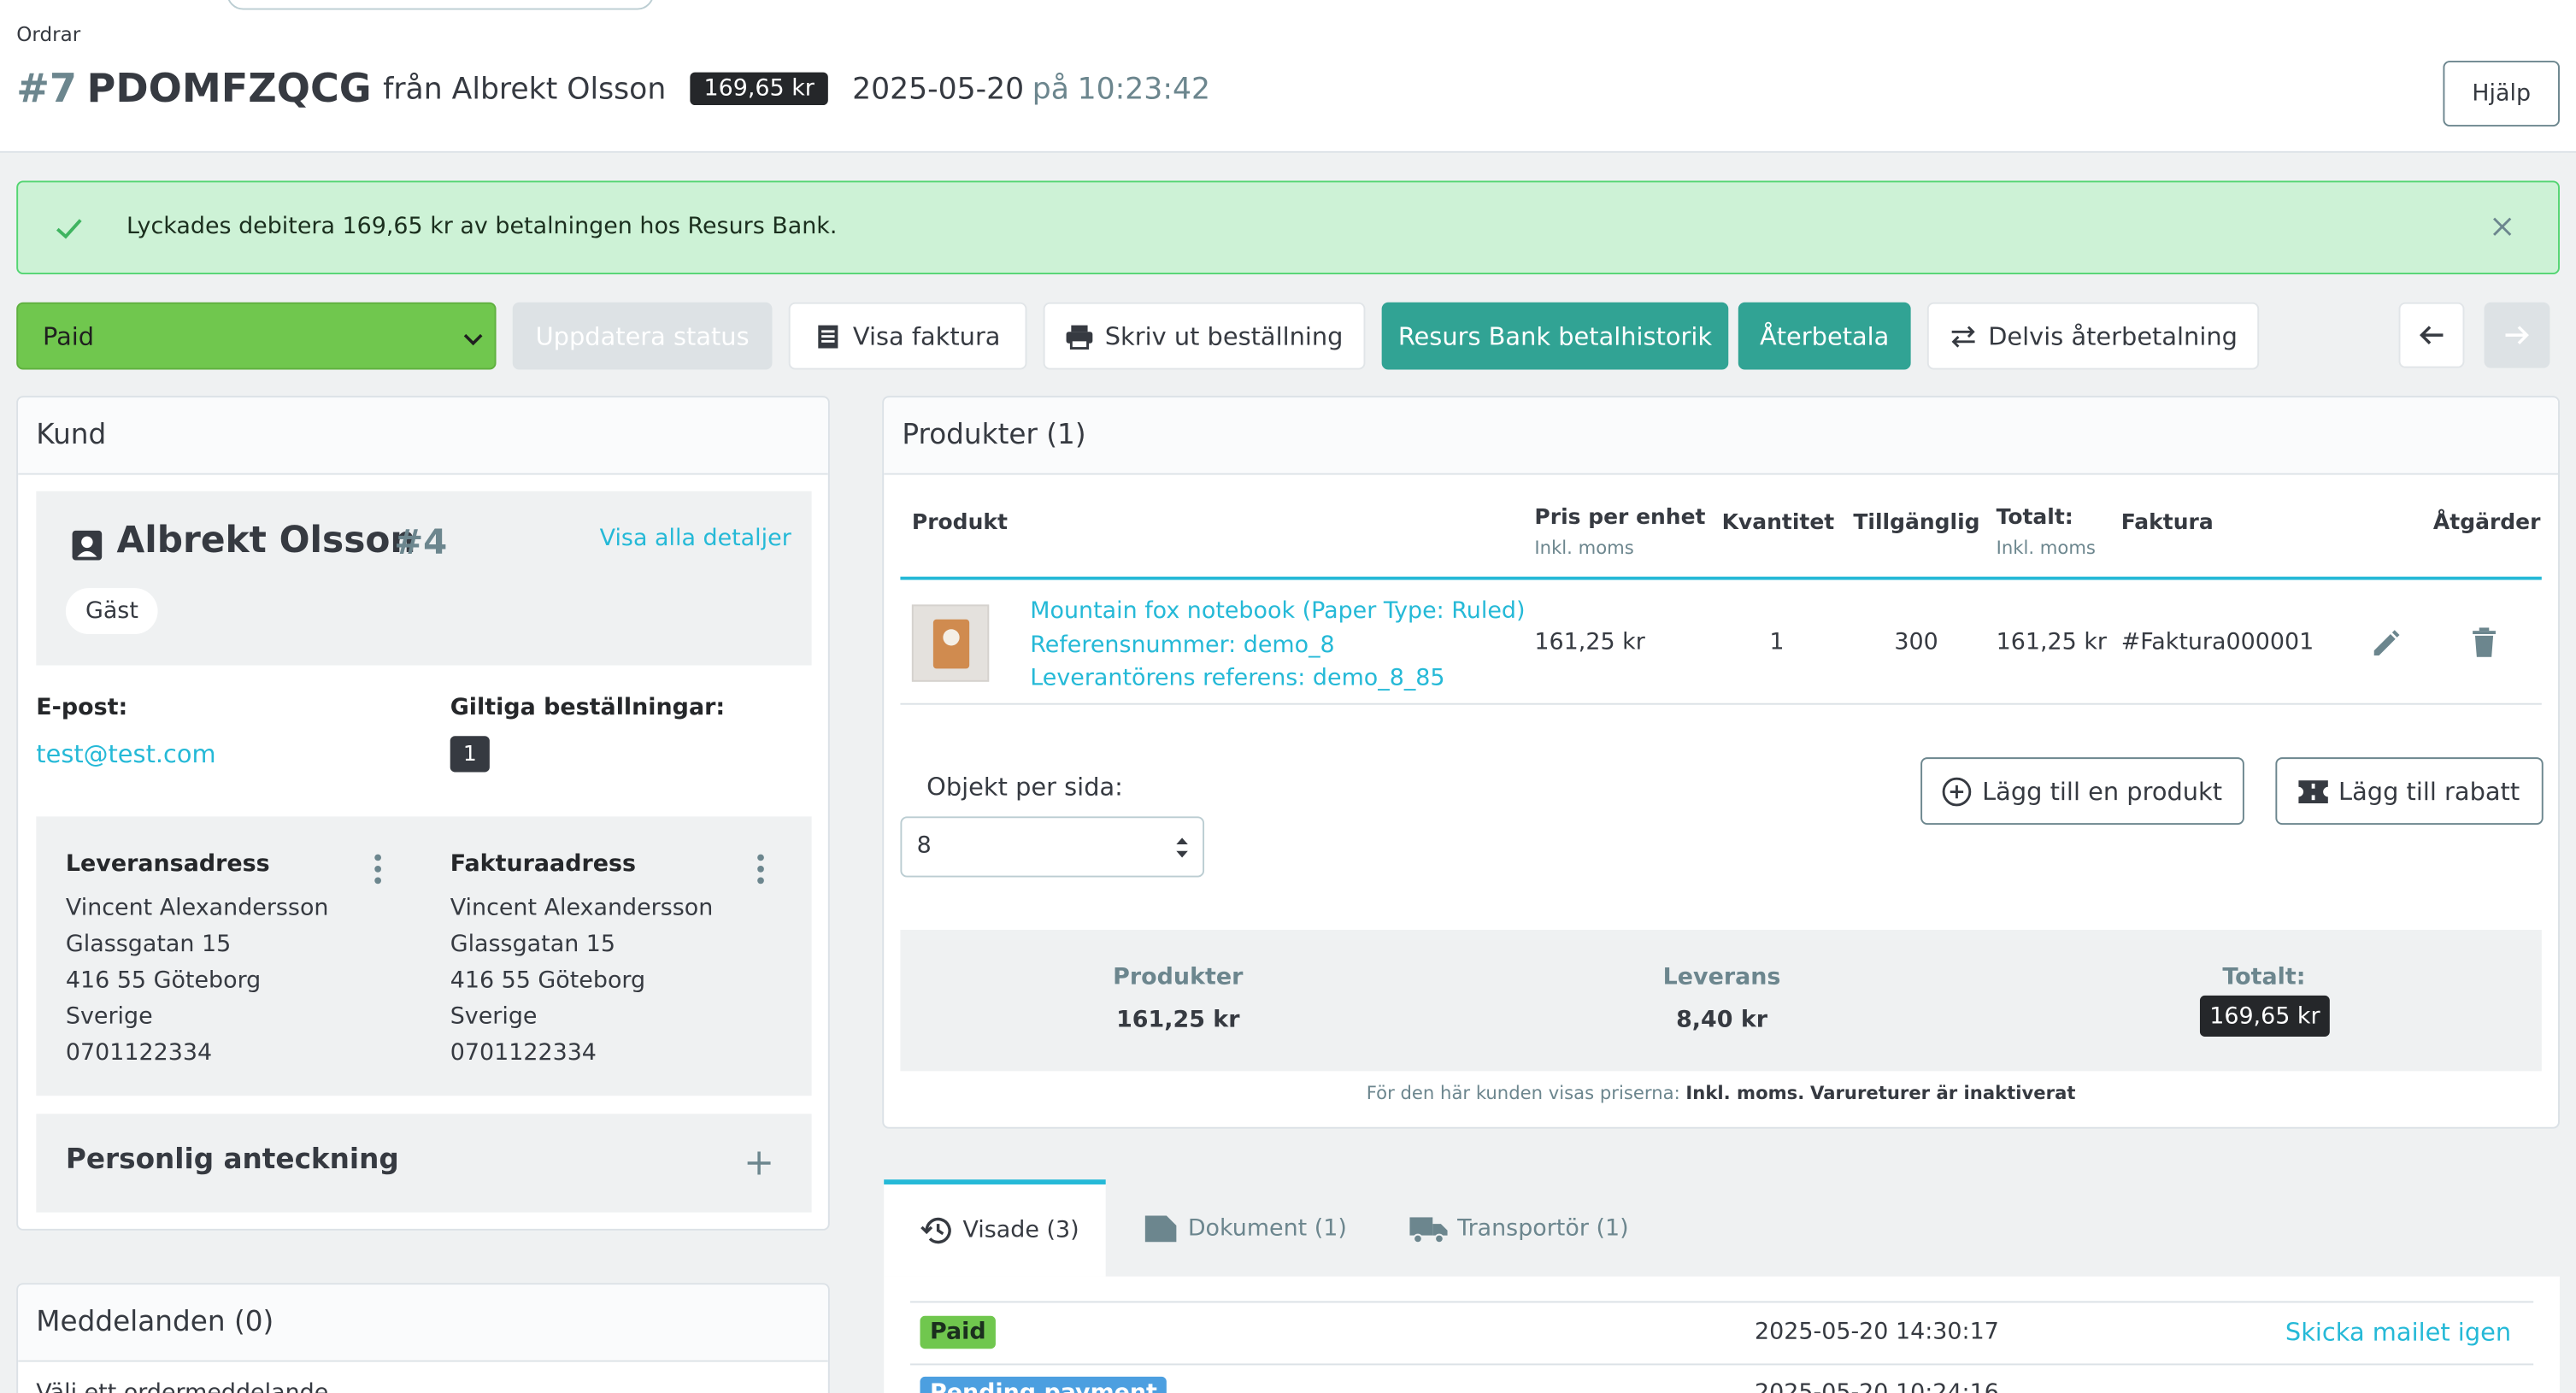 This screenshot has width=2576, height=1393. What do you see at coordinates (1721, 436) in the screenshot?
I see `products-card-title: Produkter (1)` at bounding box center [1721, 436].